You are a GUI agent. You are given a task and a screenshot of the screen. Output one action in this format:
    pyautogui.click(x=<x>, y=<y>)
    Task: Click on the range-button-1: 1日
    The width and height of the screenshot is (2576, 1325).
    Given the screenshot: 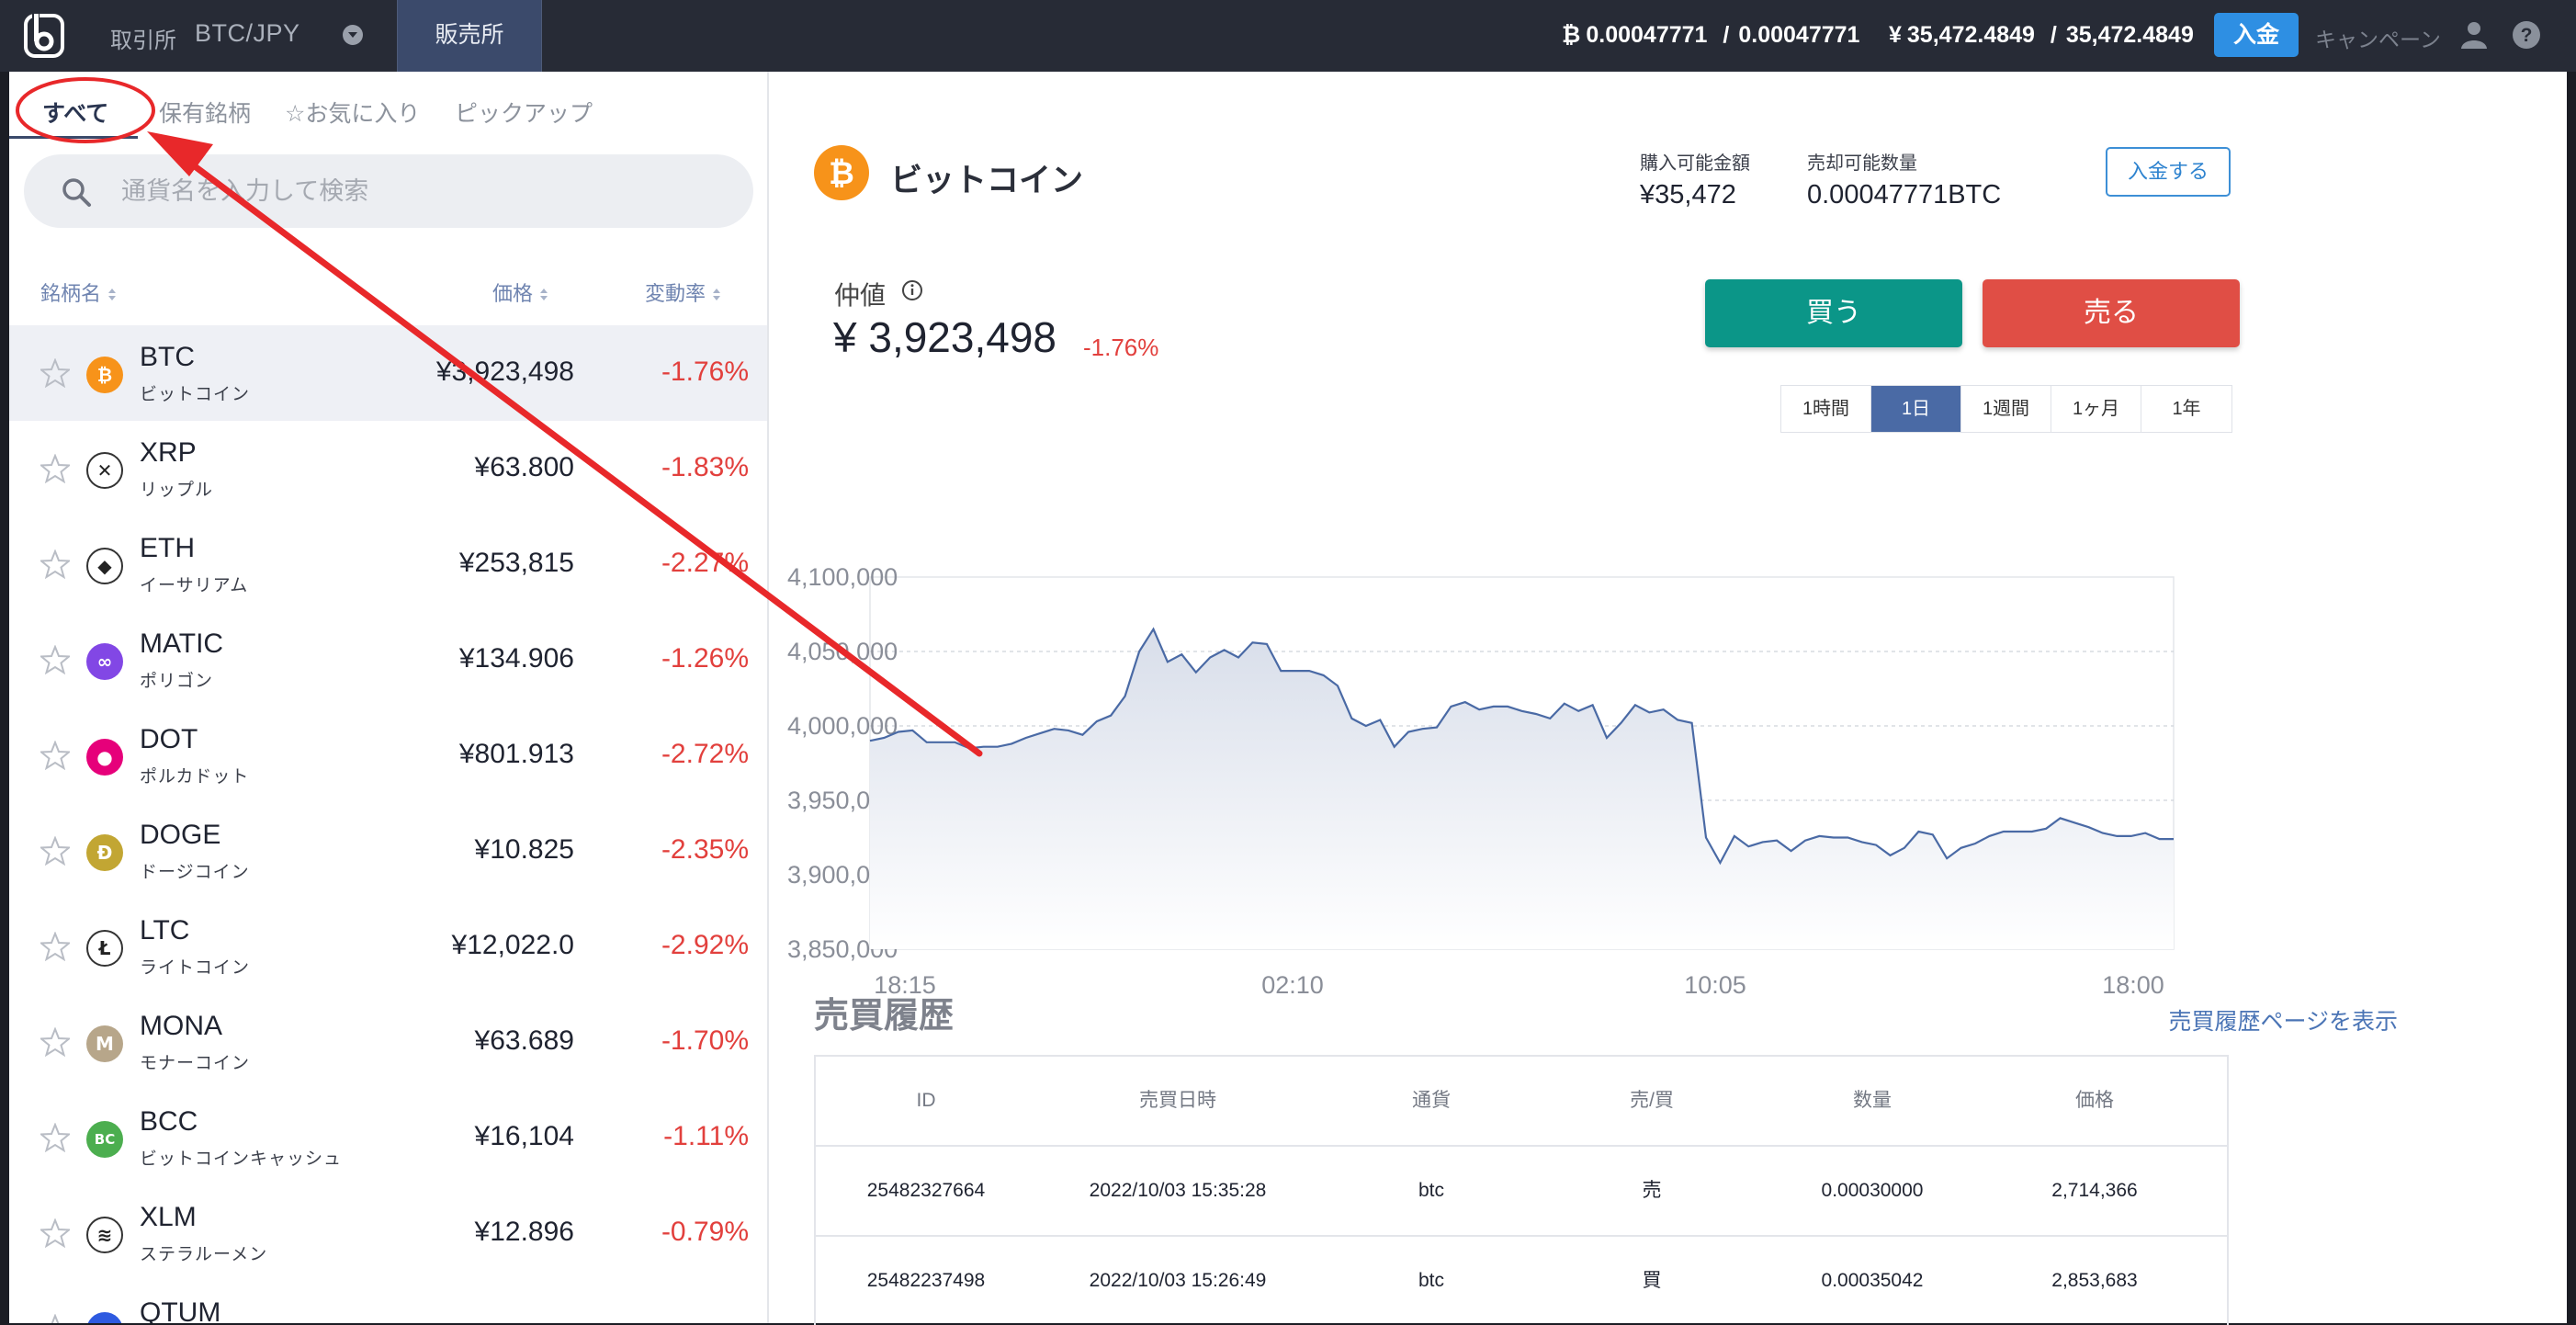 What is the action you would take?
    pyautogui.click(x=1916, y=409)
    